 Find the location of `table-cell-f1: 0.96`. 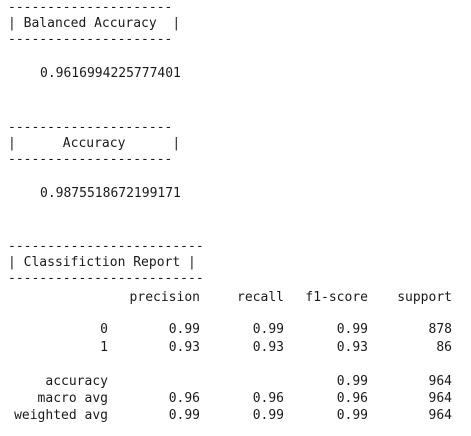

table-cell-f1: 0.96 is located at coordinates (352, 398).